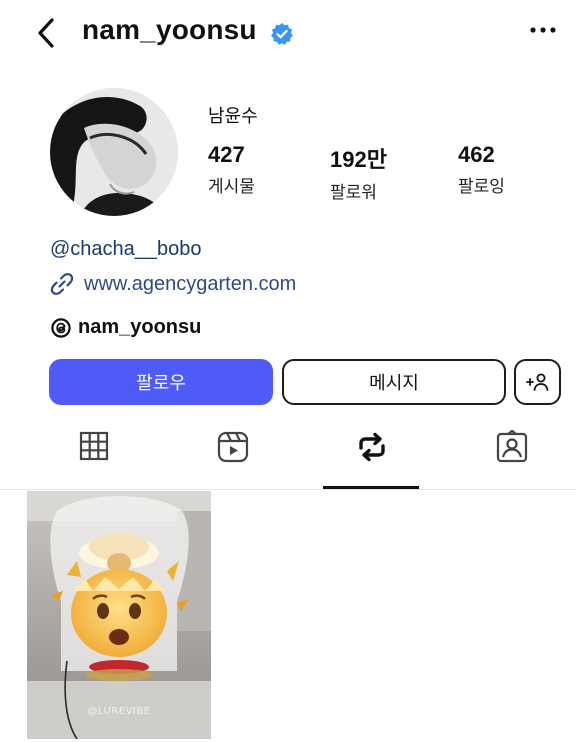 The image size is (576, 742). I want to click on stat-label: 팔로워, so click(353, 192).